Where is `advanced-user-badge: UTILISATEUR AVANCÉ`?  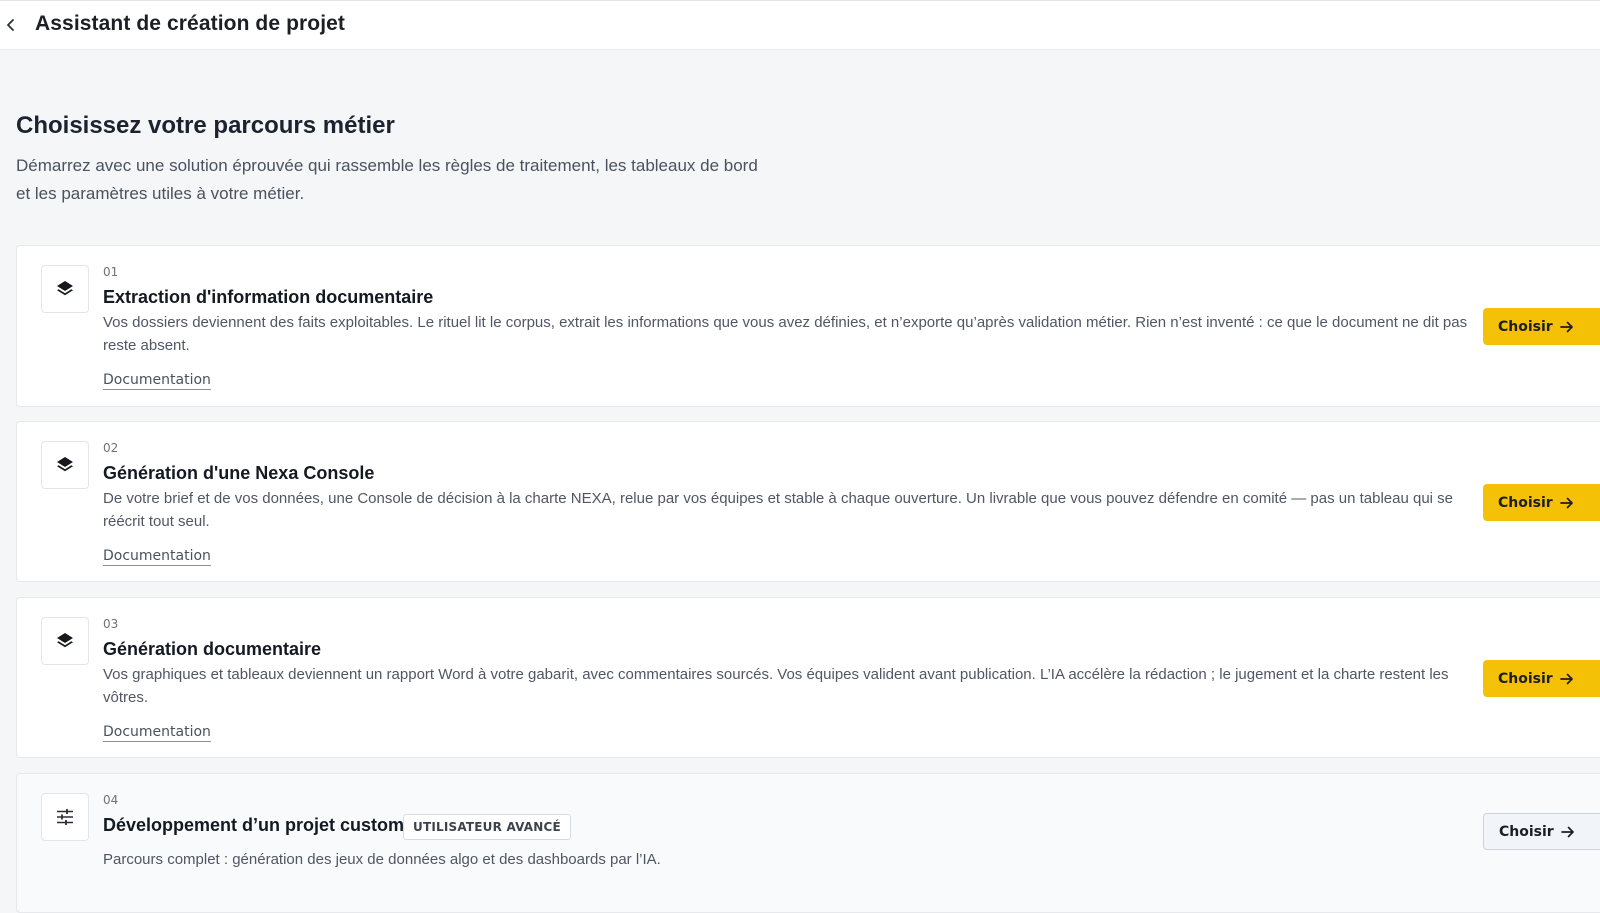 advanced-user-badge: UTILISATEUR AVANCÉ is located at coordinates (487, 827).